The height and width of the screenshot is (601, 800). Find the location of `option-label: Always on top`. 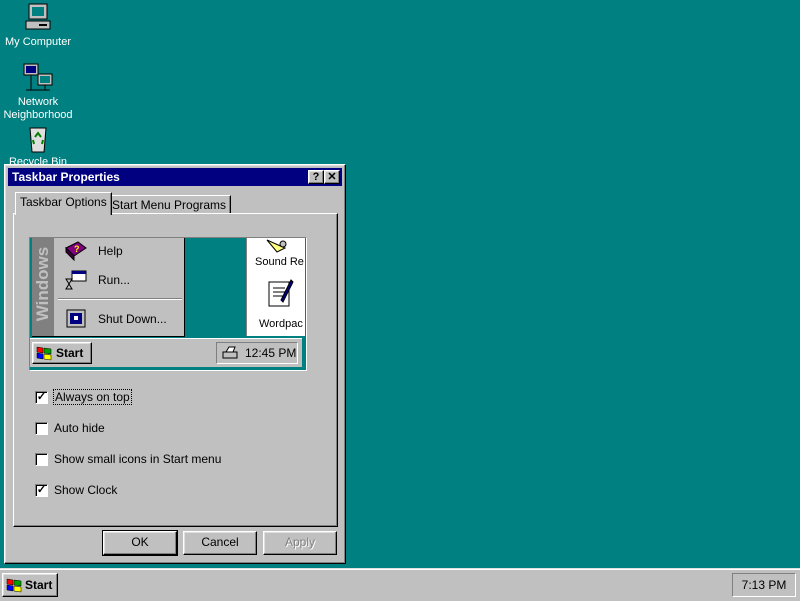

option-label: Always on top is located at coordinates (92, 397).